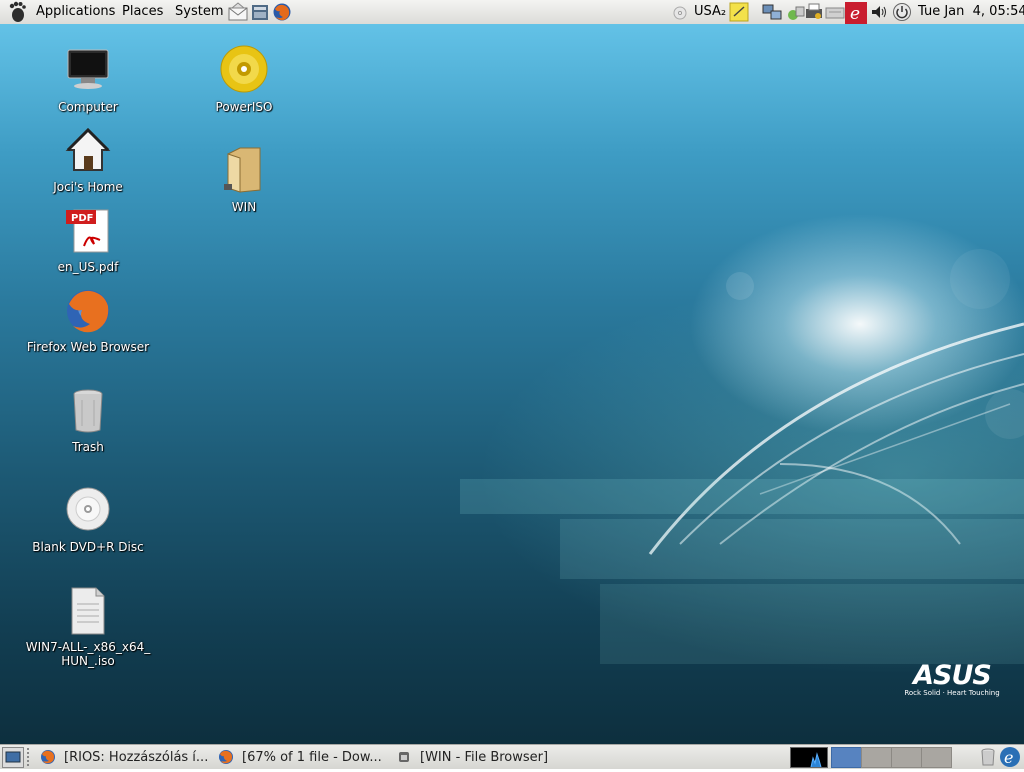 Image resolution: width=1024 pixels, height=772 pixels. I want to click on folder-icon, so click(244, 170).